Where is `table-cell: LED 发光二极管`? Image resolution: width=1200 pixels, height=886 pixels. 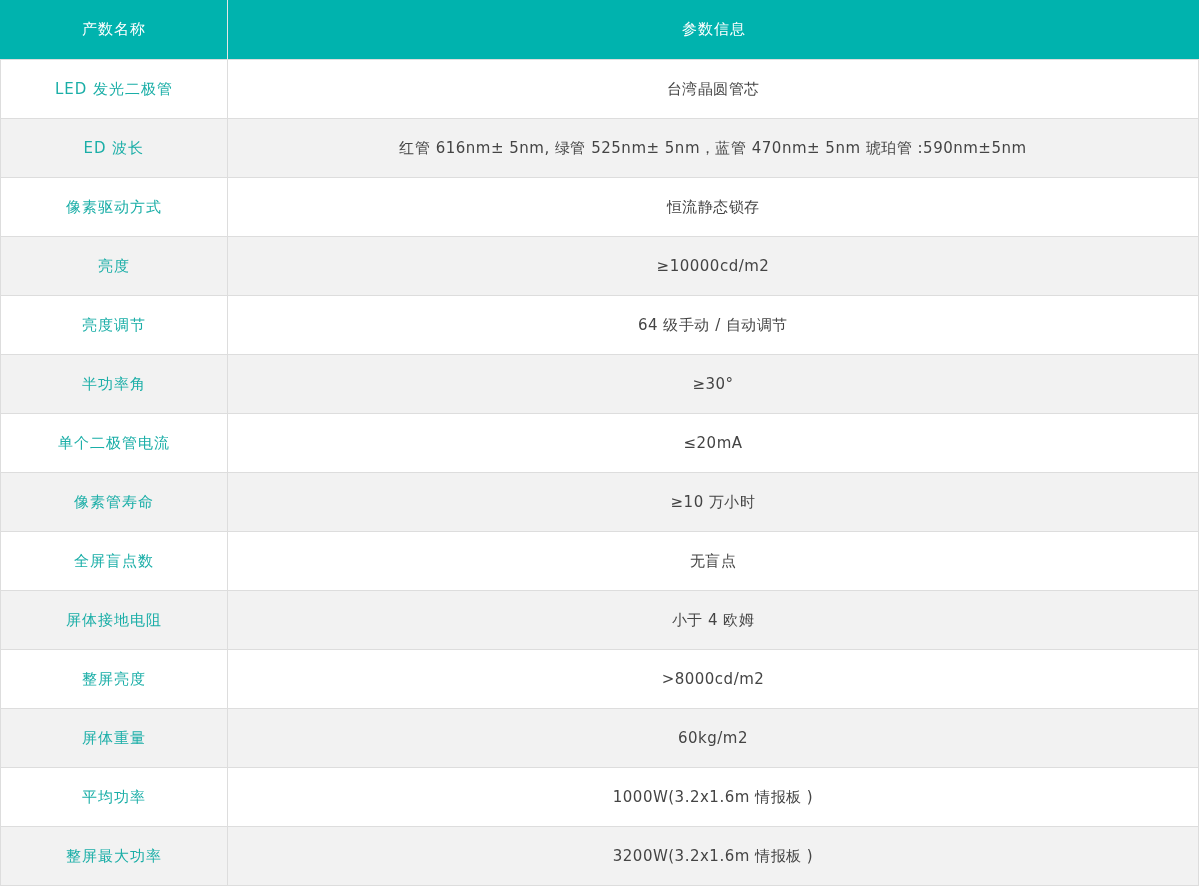
table-cell: LED 发光二极管 is located at coordinates (114, 88).